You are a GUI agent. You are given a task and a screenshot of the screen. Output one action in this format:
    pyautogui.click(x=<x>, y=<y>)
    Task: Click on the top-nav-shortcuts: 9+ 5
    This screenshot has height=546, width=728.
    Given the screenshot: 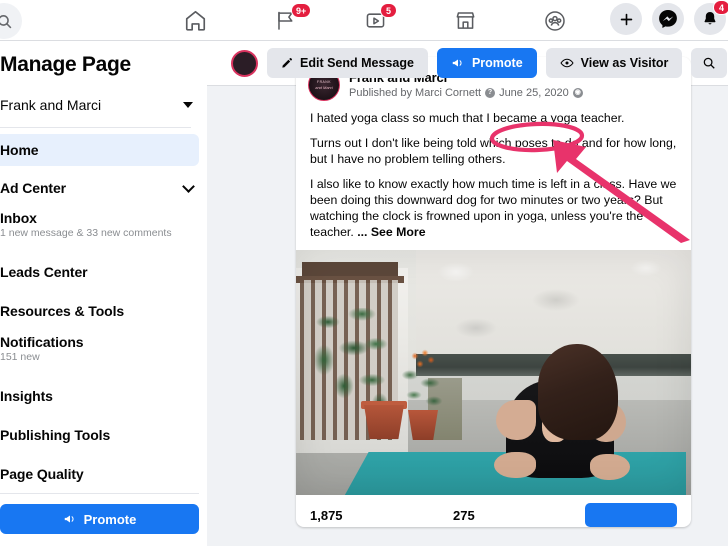 What is the action you would take?
    pyautogui.click(x=375, y=20)
    